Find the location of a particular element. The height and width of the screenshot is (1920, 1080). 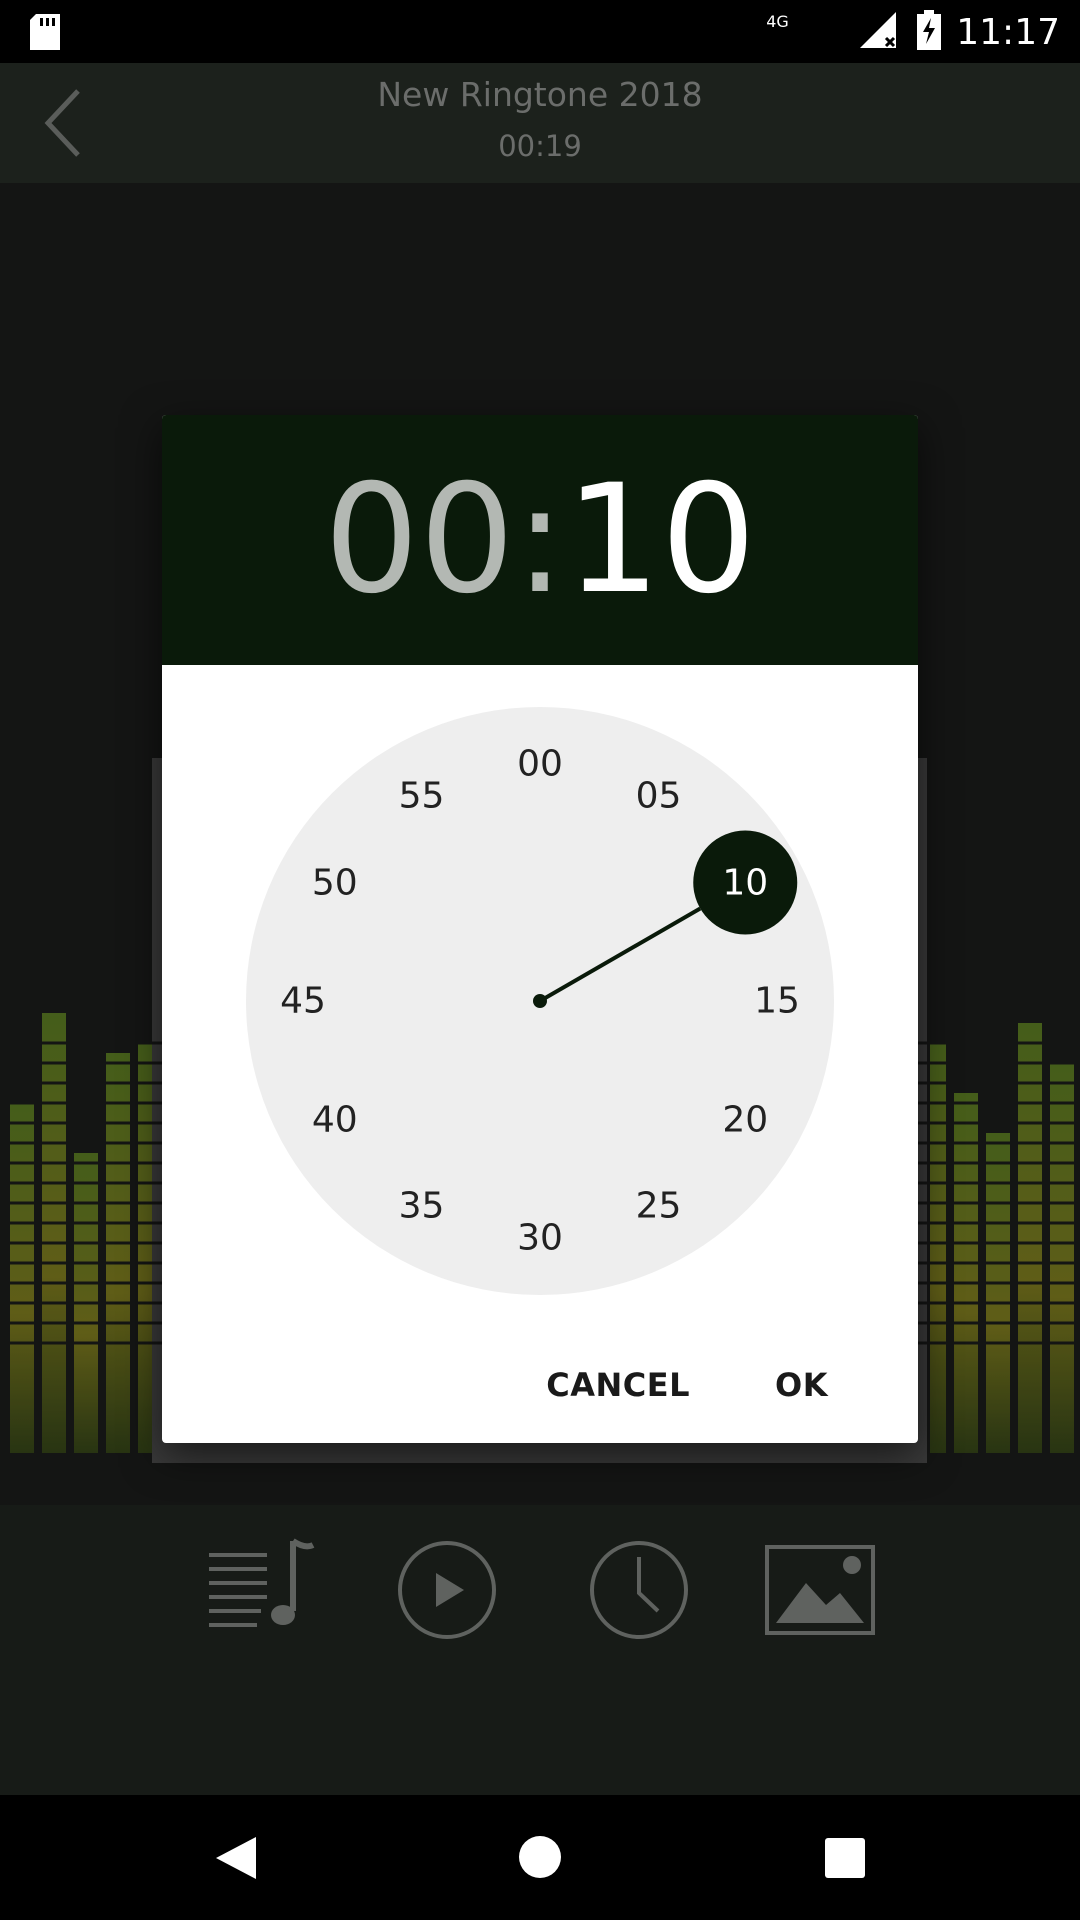

play-circle-icon is located at coordinates (447, 1590).